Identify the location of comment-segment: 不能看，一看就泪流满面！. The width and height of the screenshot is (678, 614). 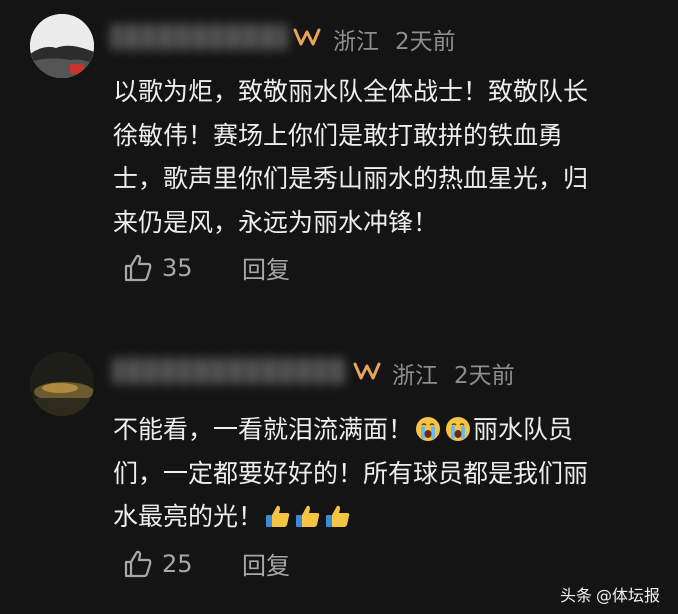
(263, 429).